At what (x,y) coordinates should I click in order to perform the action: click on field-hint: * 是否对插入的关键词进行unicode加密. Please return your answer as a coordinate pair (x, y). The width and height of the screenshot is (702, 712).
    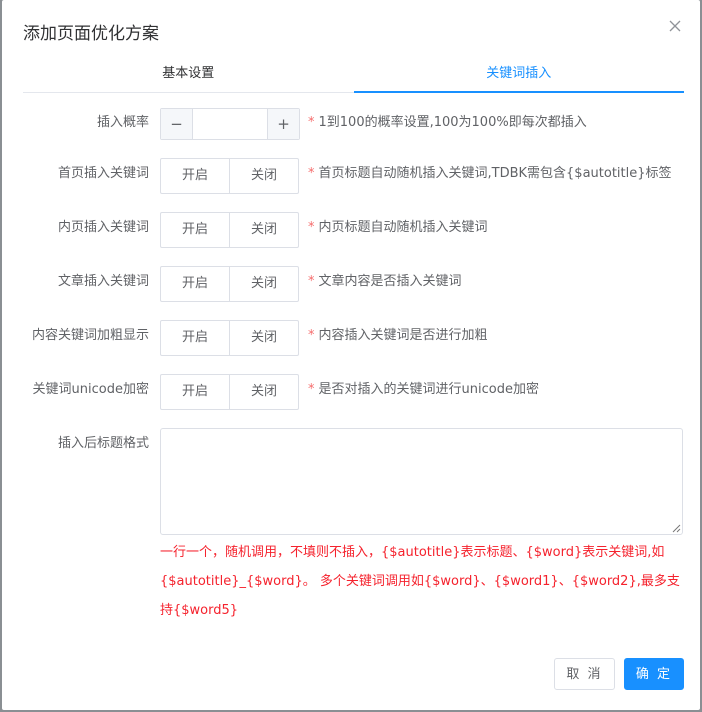
    Looking at the image, I should click on (423, 390).